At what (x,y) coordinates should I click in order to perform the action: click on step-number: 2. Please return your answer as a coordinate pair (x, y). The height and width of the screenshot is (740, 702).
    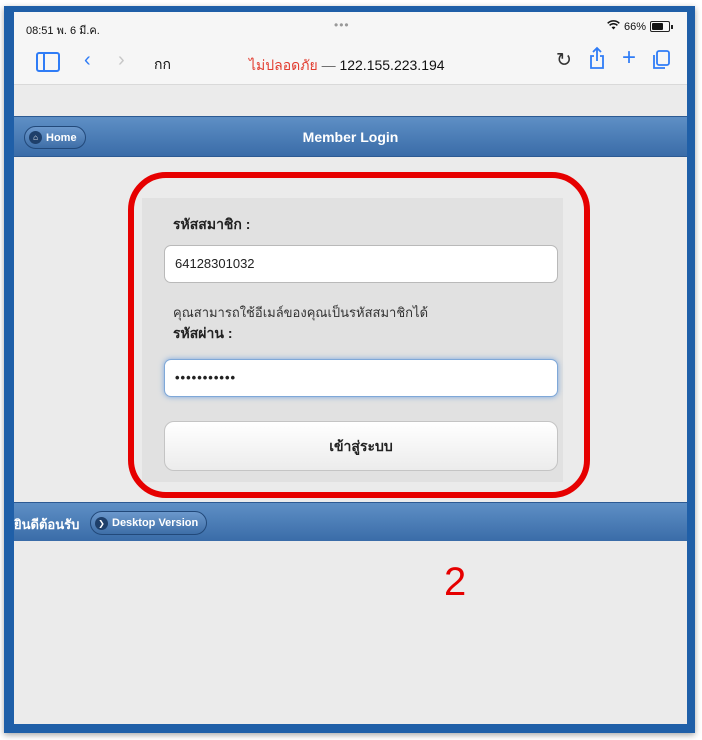
    Looking at the image, I should click on (455, 582).